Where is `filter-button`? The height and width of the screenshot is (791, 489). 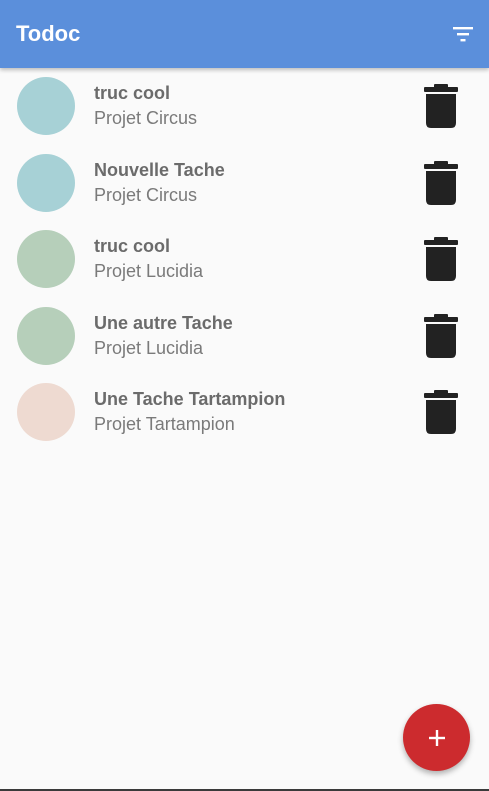
filter-button is located at coordinates (463, 34).